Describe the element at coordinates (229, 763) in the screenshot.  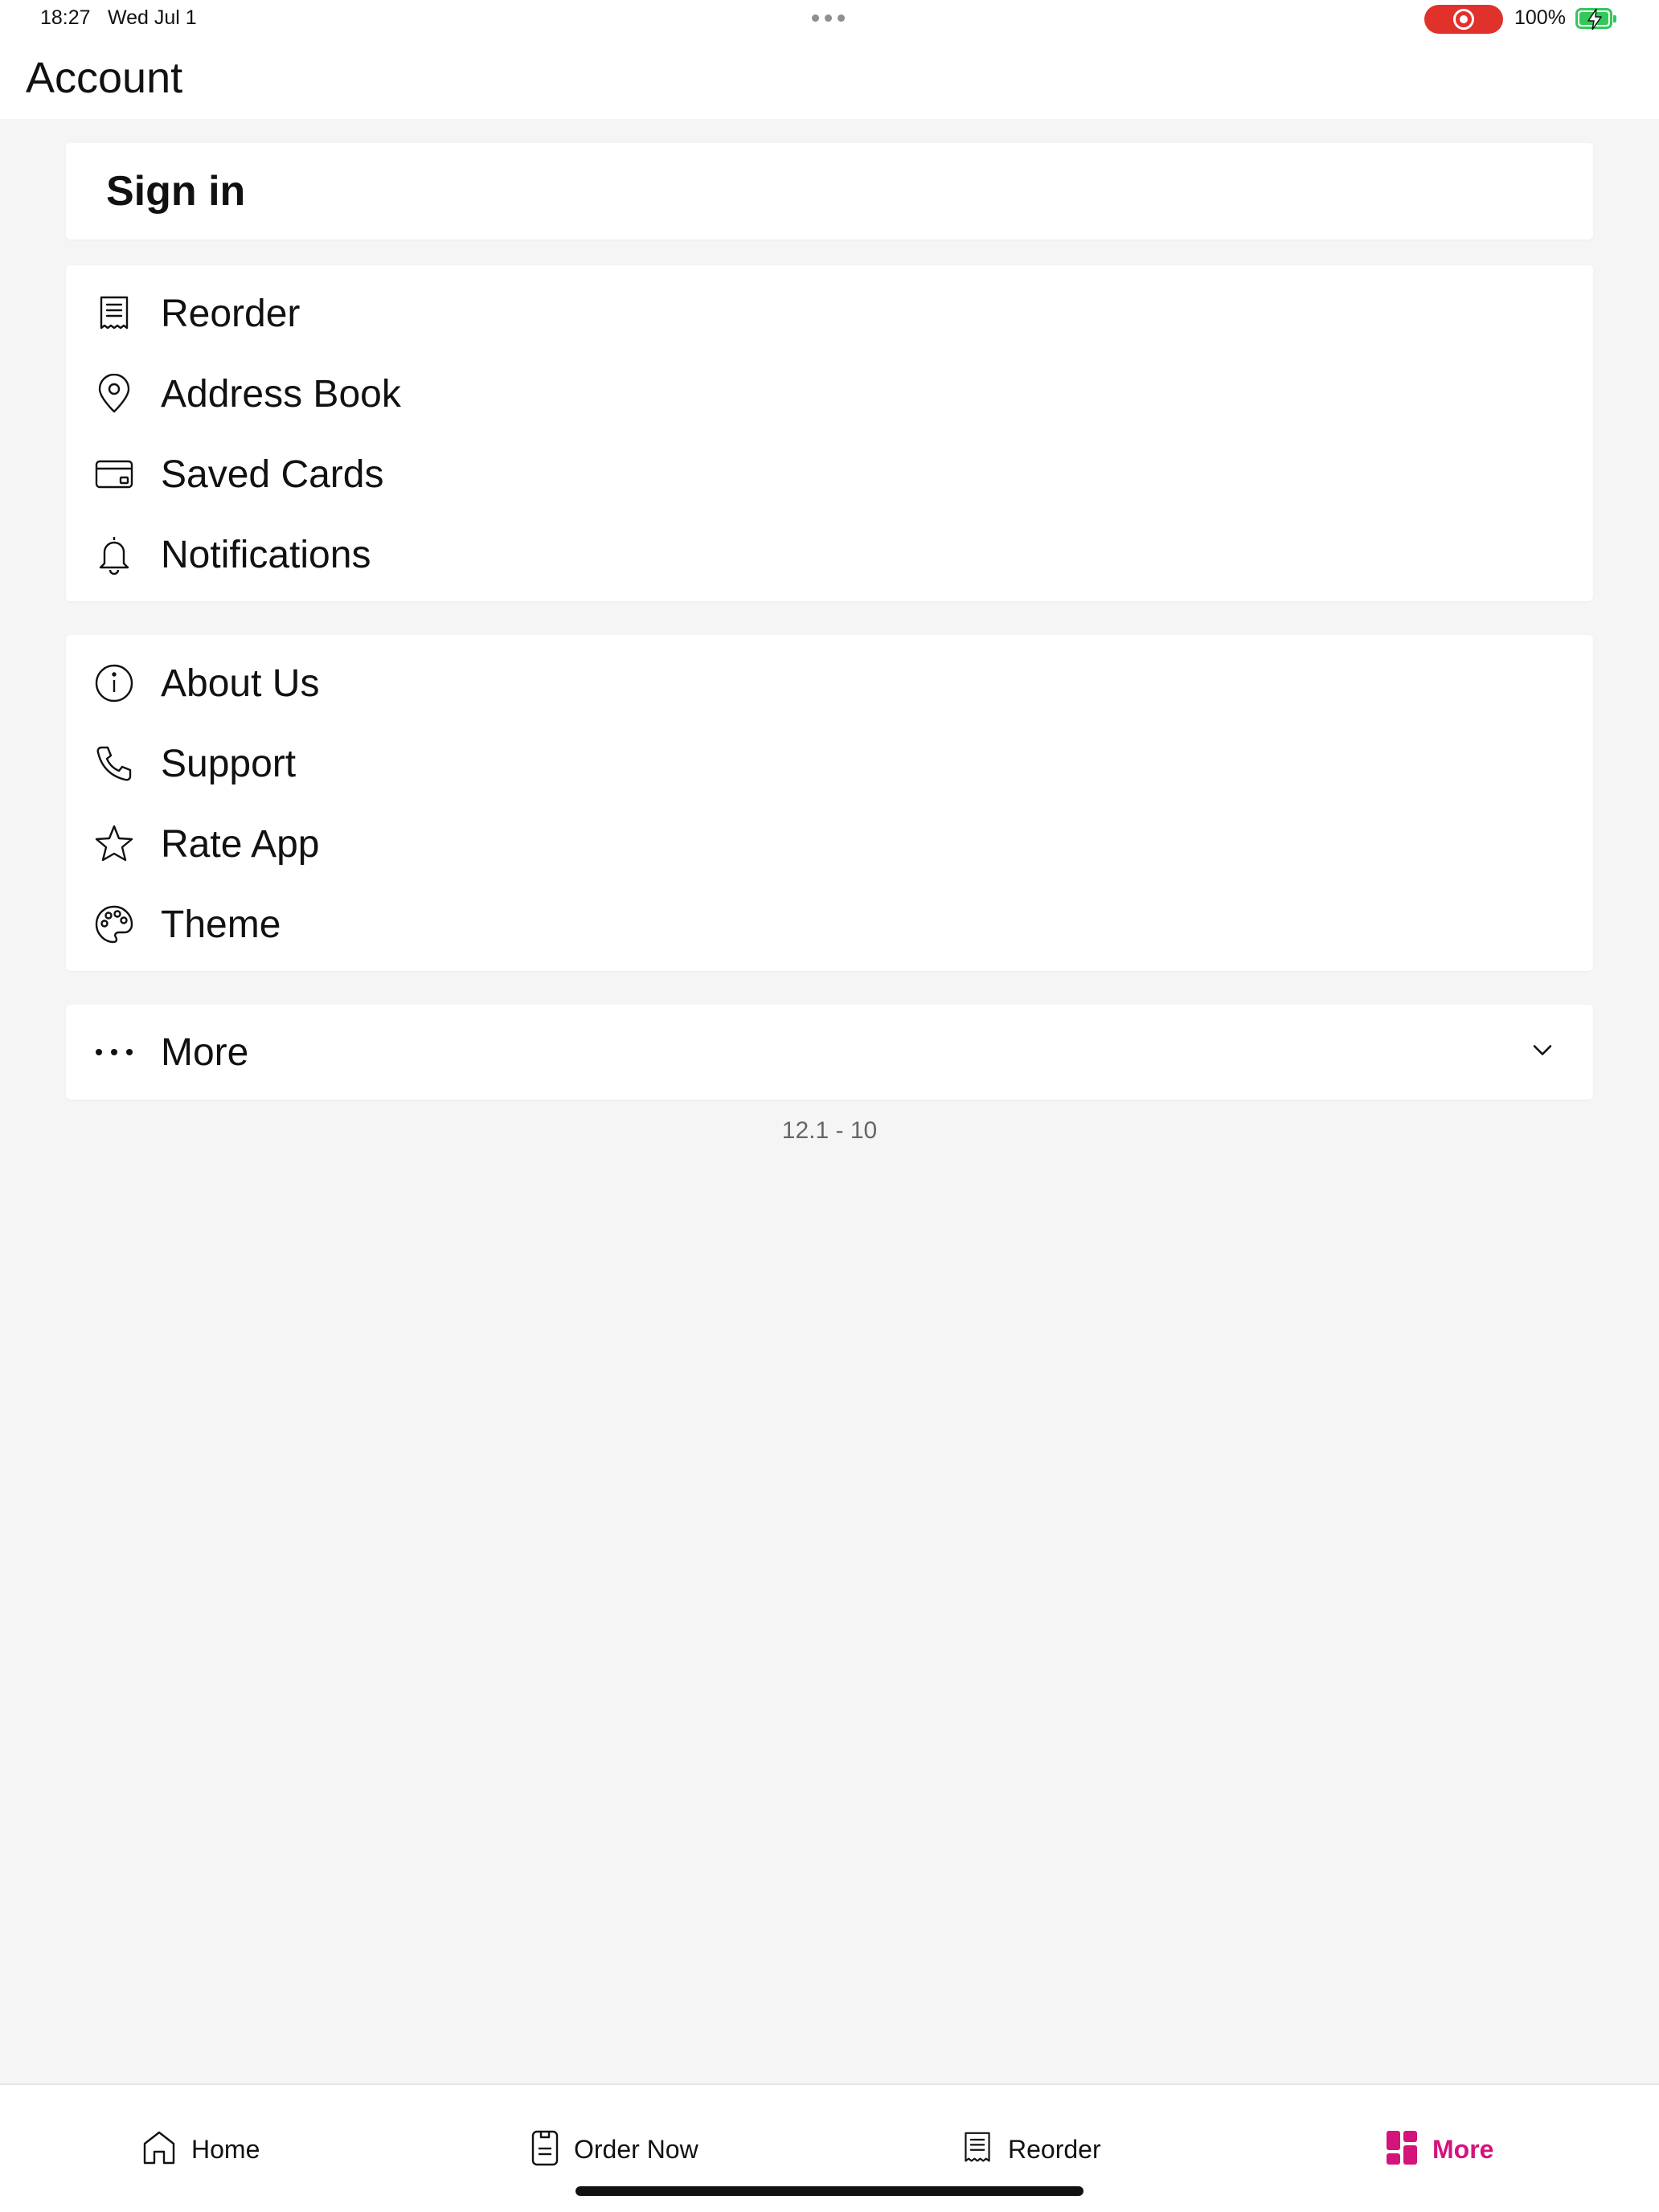
I see `menu-item-label: Support` at that location.